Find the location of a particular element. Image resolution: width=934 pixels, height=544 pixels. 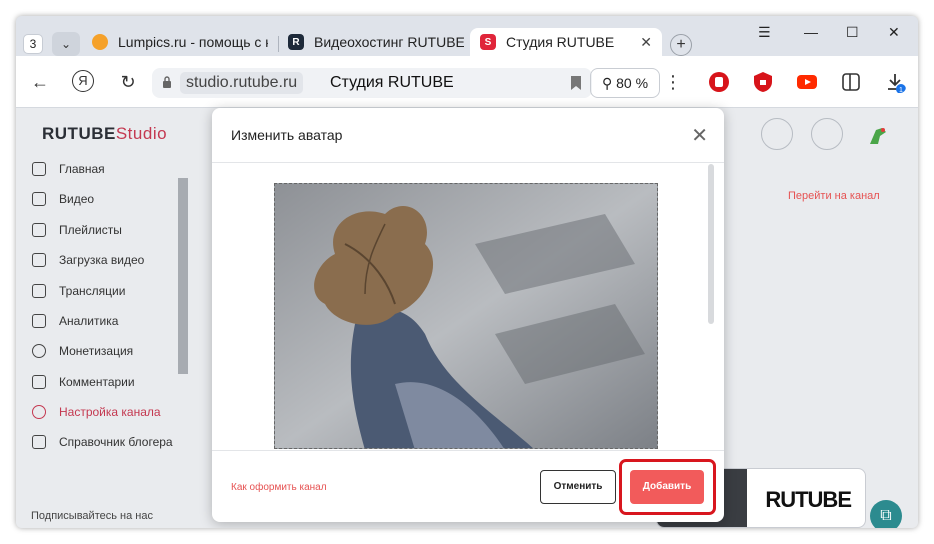

sidebar-item-label: Монетизация is located at coordinates (96, 351).